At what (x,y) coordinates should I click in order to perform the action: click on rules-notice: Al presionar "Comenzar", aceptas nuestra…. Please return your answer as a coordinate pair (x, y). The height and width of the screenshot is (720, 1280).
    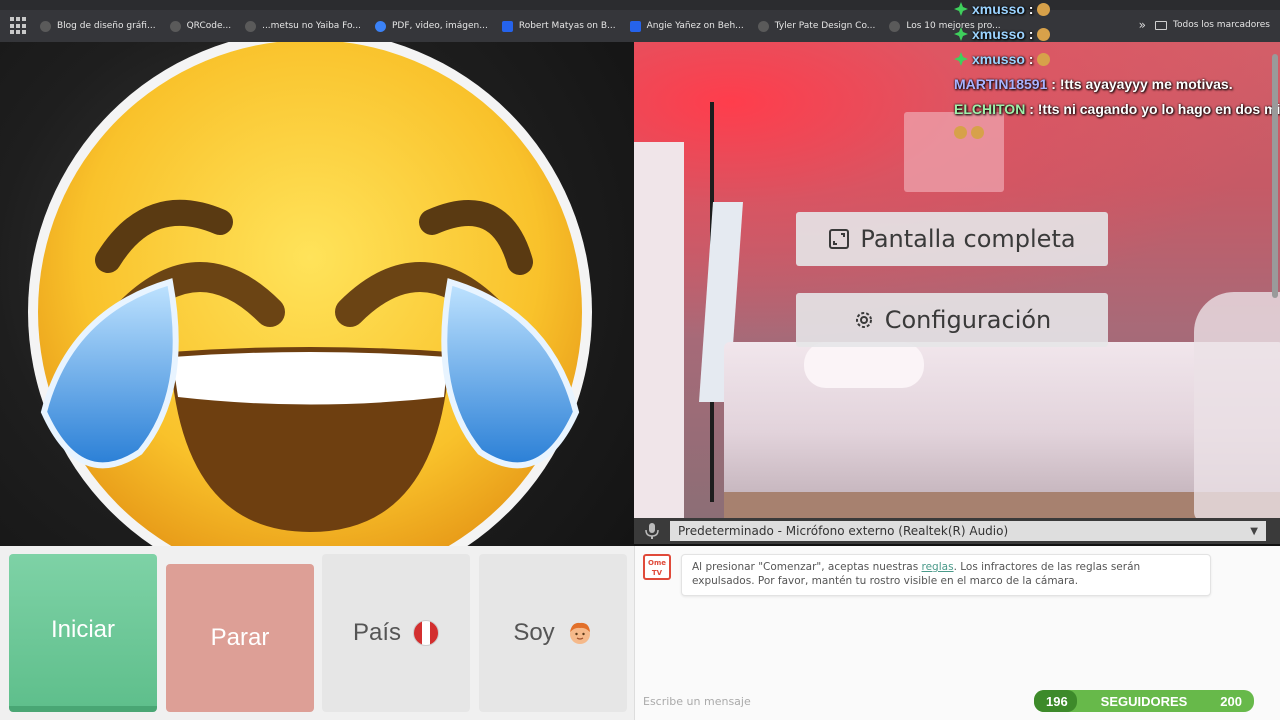
    Looking at the image, I should click on (946, 575).